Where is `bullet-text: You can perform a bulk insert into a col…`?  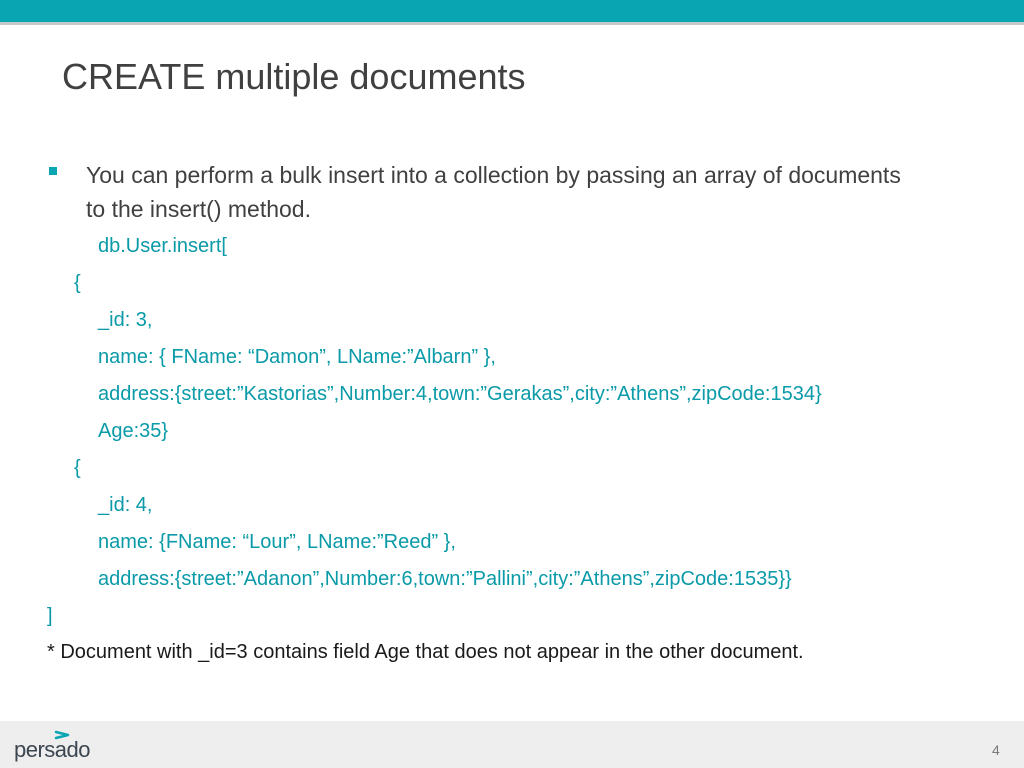
bullet-text: You can perform a bulk insert into a col… is located at coordinates (493, 192).